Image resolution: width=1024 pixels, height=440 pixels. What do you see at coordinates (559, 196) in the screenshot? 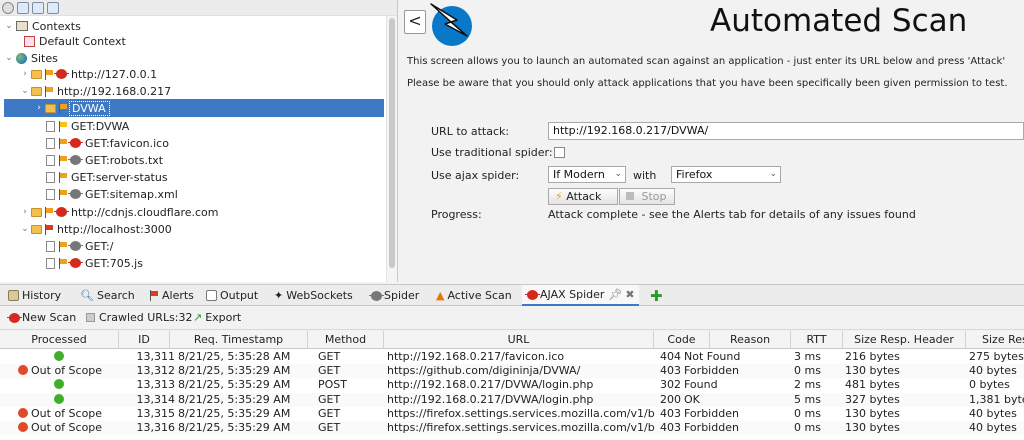
I see `lightning-icon: ⚡` at bounding box center [559, 196].